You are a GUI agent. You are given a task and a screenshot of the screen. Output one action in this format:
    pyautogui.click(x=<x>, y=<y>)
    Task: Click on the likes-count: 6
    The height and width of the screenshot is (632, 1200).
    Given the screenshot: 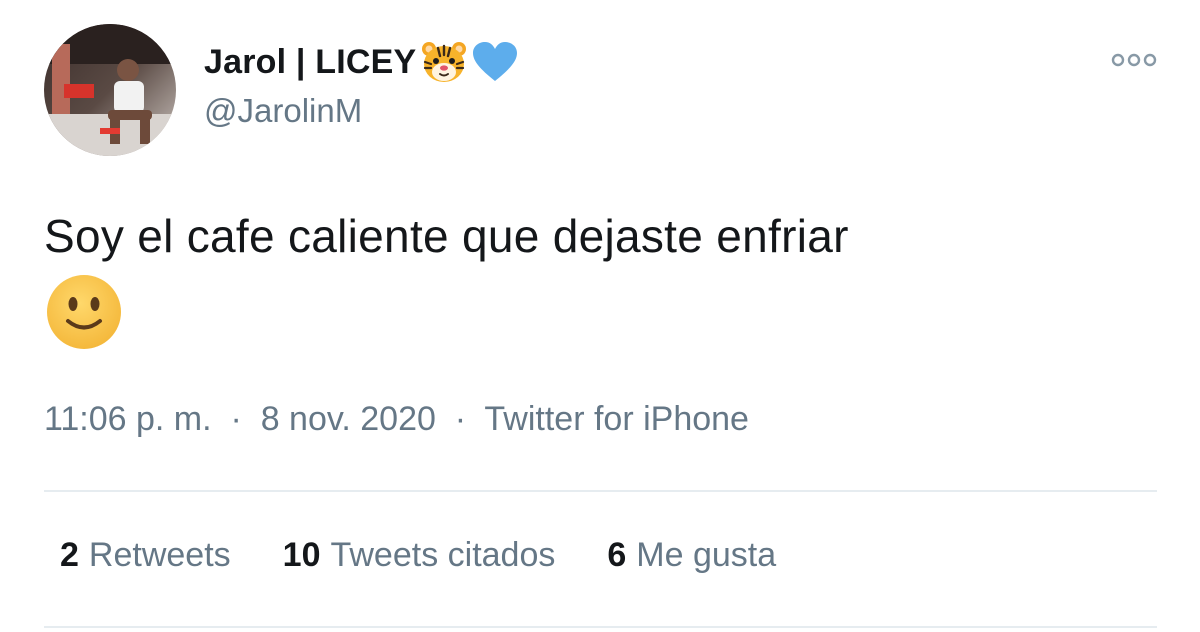 What is the action you would take?
    pyautogui.click(x=617, y=555)
    